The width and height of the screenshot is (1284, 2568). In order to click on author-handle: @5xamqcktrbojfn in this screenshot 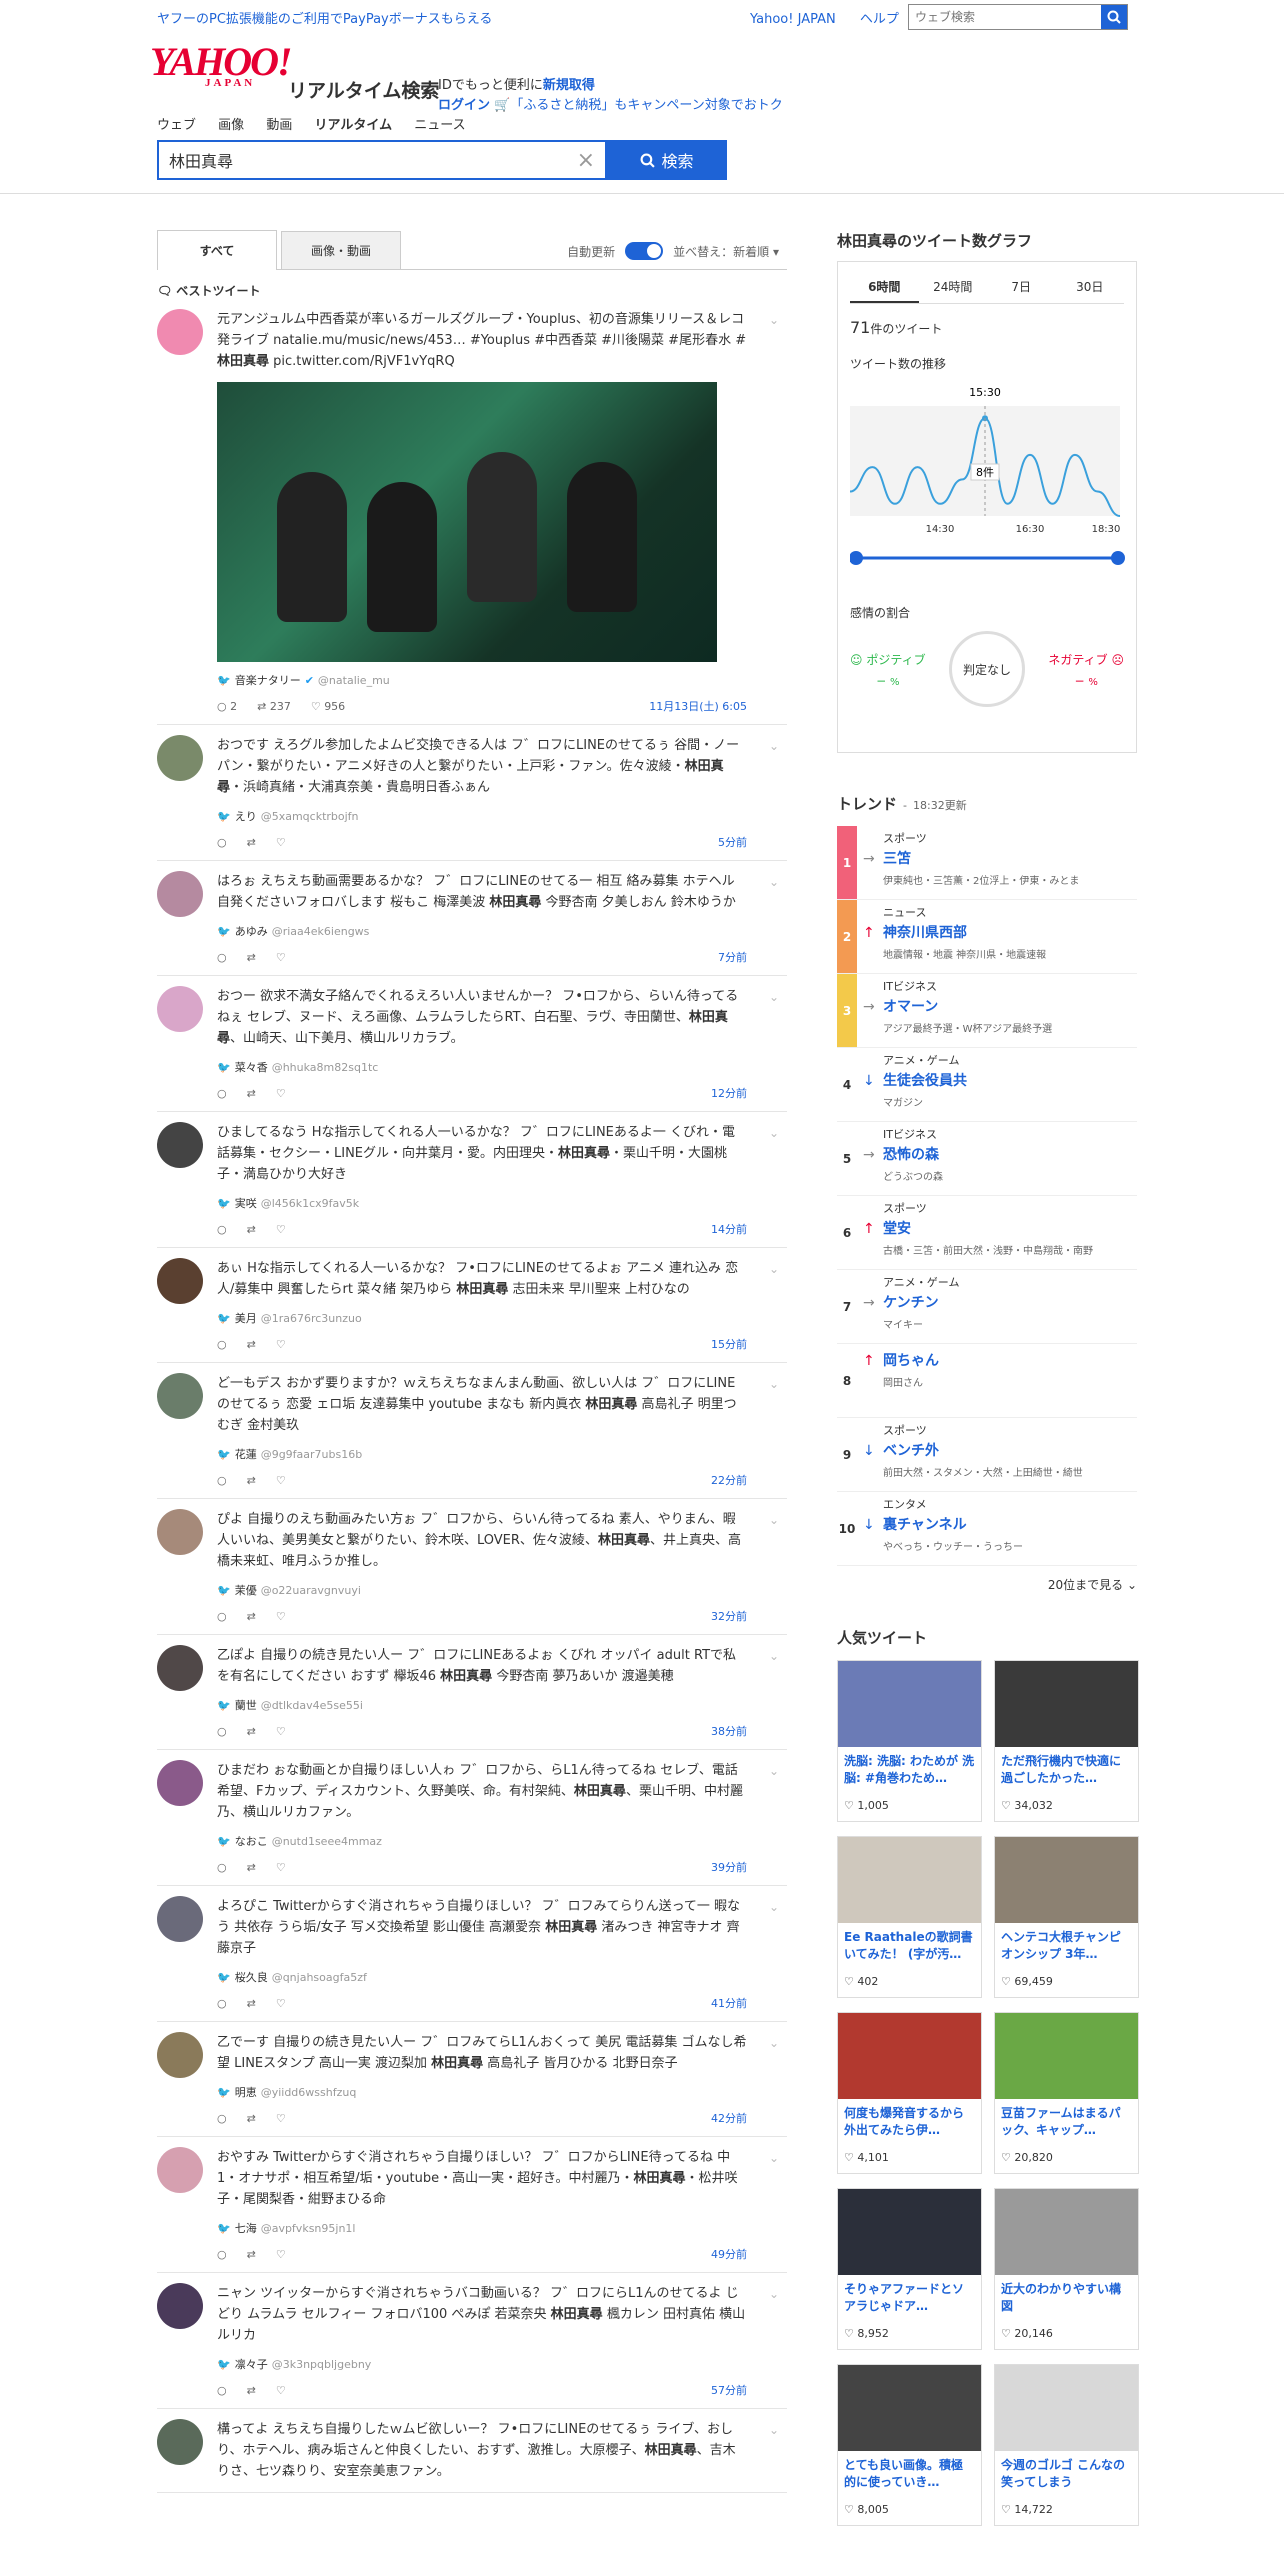, I will do `click(310, 816)`.